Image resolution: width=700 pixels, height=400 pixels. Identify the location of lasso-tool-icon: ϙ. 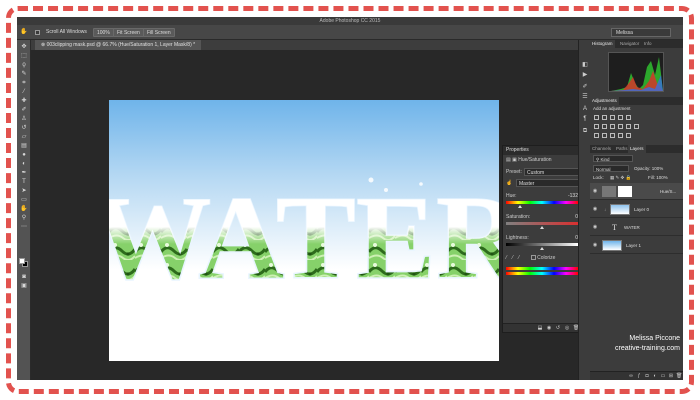
(24, 65).